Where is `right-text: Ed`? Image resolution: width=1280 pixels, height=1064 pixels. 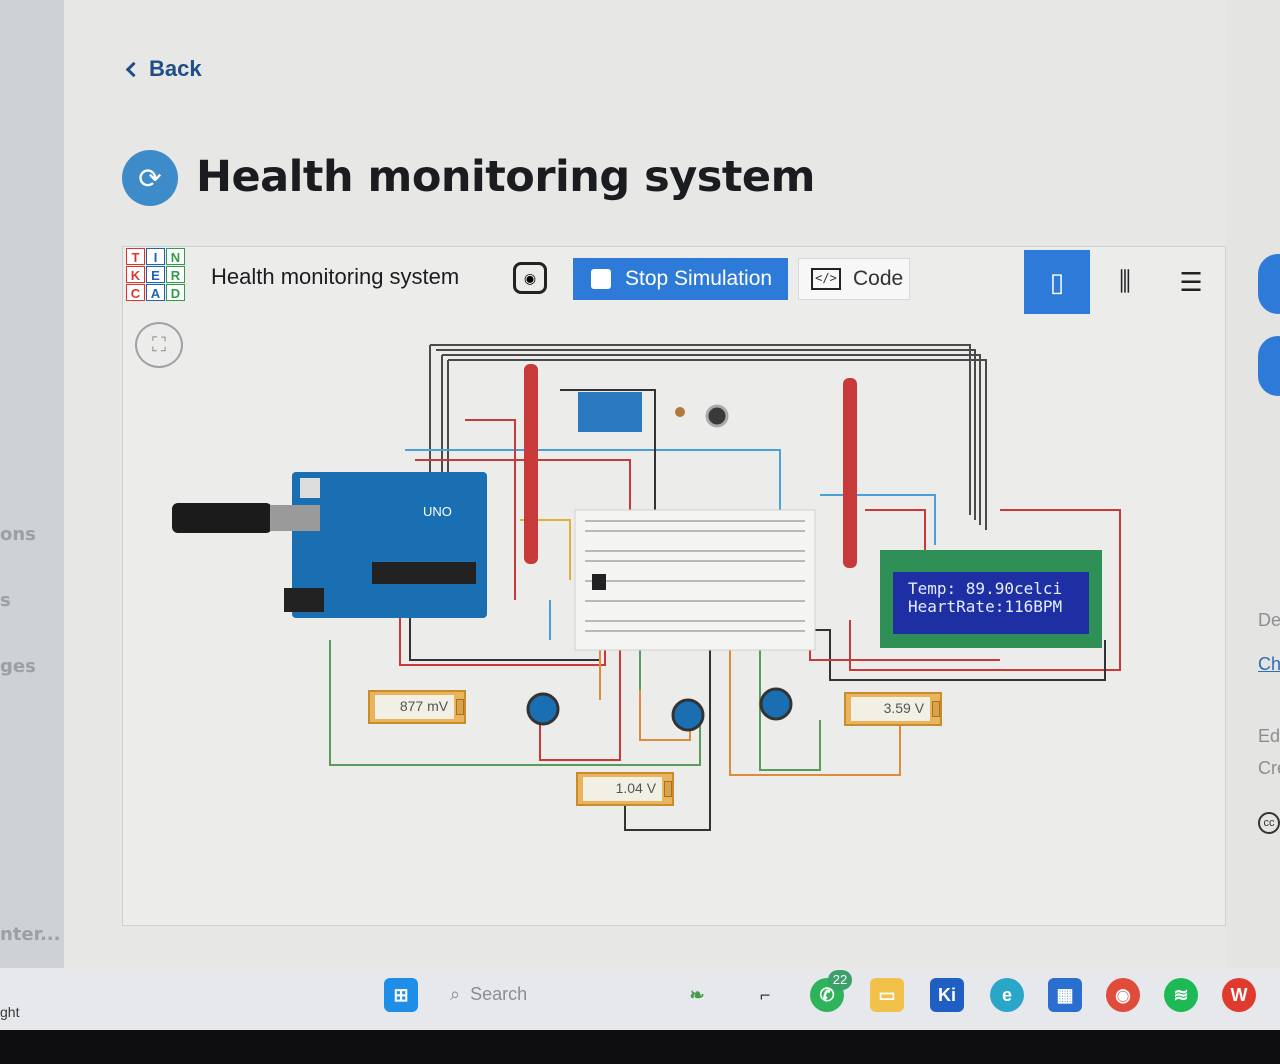
right-text: Ed is located at coordinates (1269, 736).